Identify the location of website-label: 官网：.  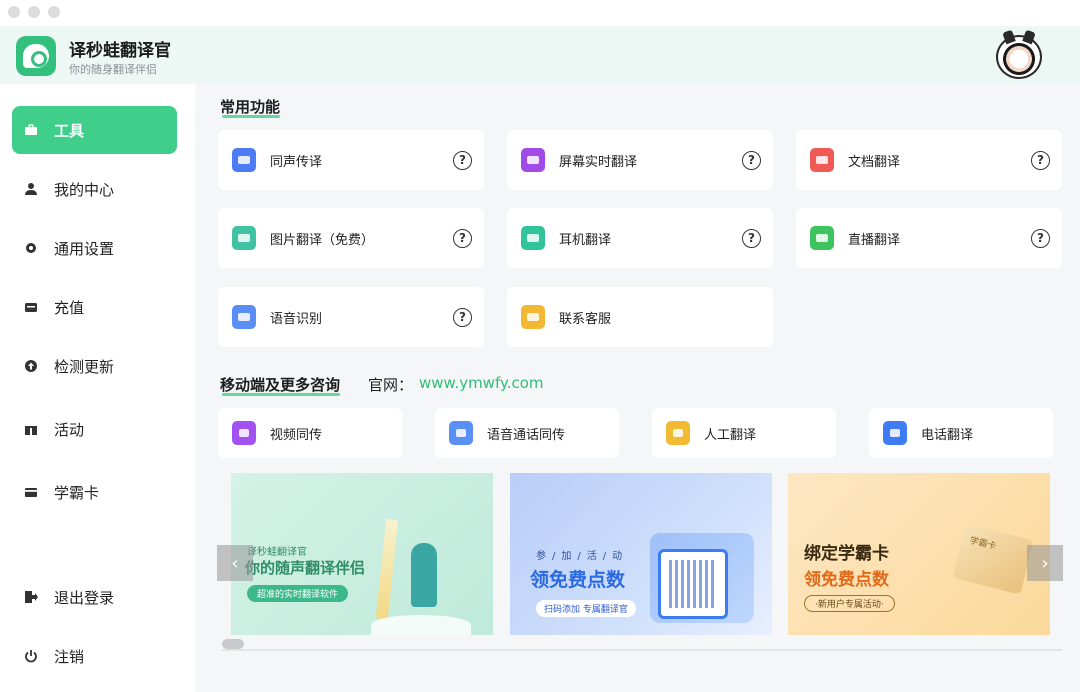
(391, 385).